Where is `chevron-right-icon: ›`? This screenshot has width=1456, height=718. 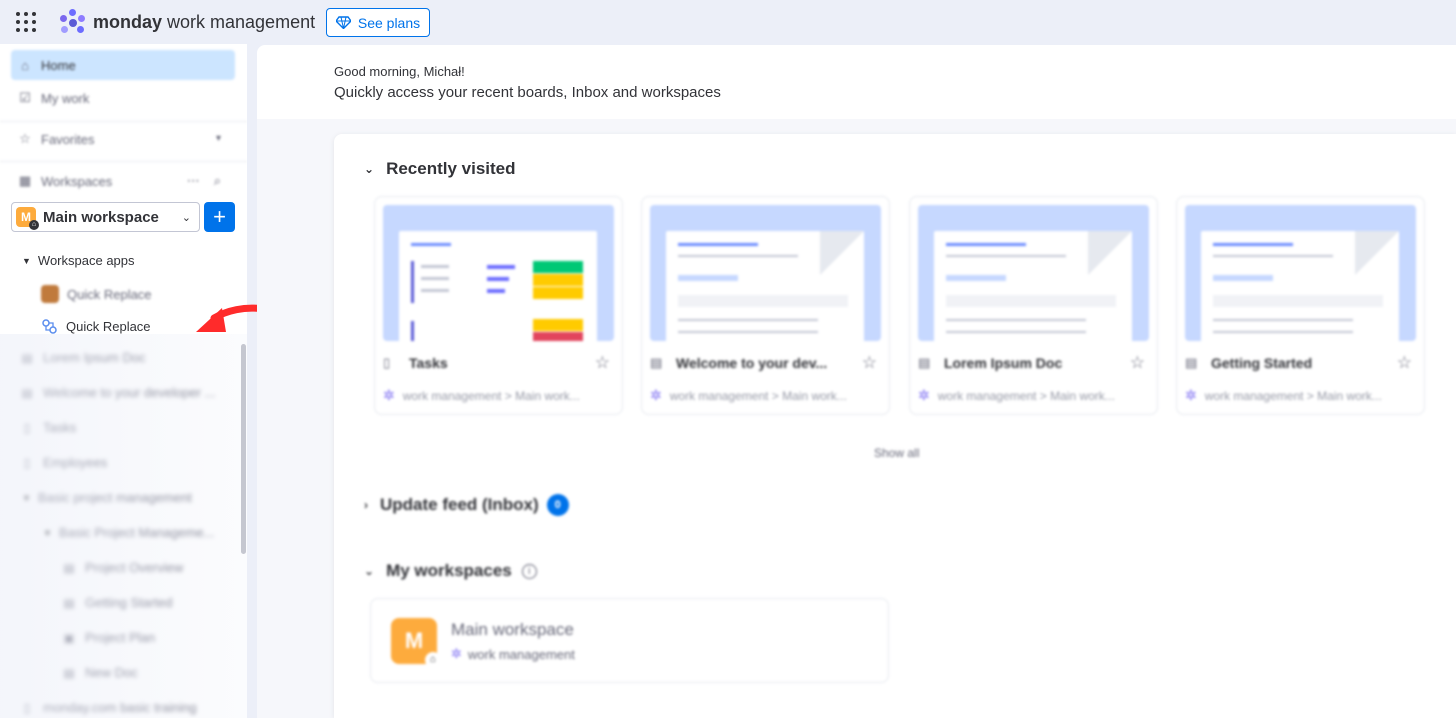 chevron-right-icon: › is located at coordinates (366, 505).